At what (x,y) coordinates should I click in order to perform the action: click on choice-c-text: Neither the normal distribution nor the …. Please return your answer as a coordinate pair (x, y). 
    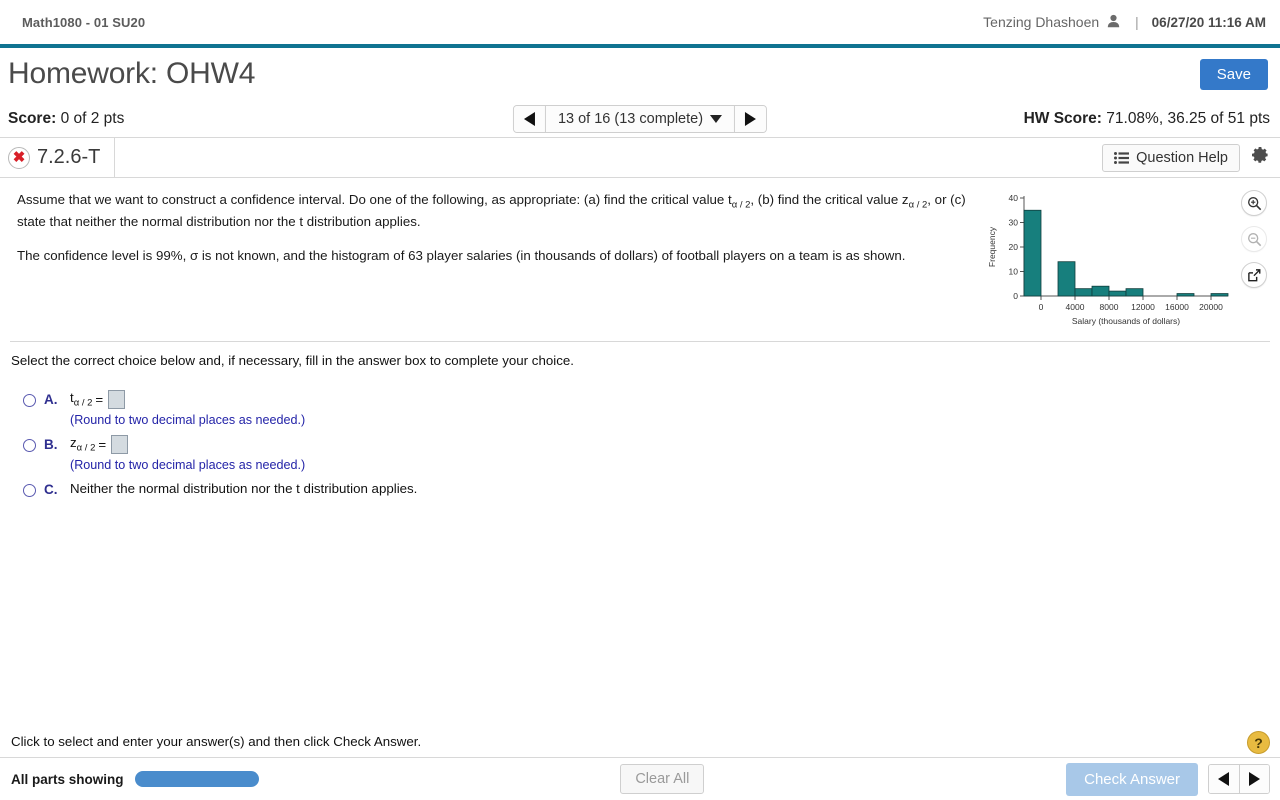
    Looking at the image, I should click on (244, 488).